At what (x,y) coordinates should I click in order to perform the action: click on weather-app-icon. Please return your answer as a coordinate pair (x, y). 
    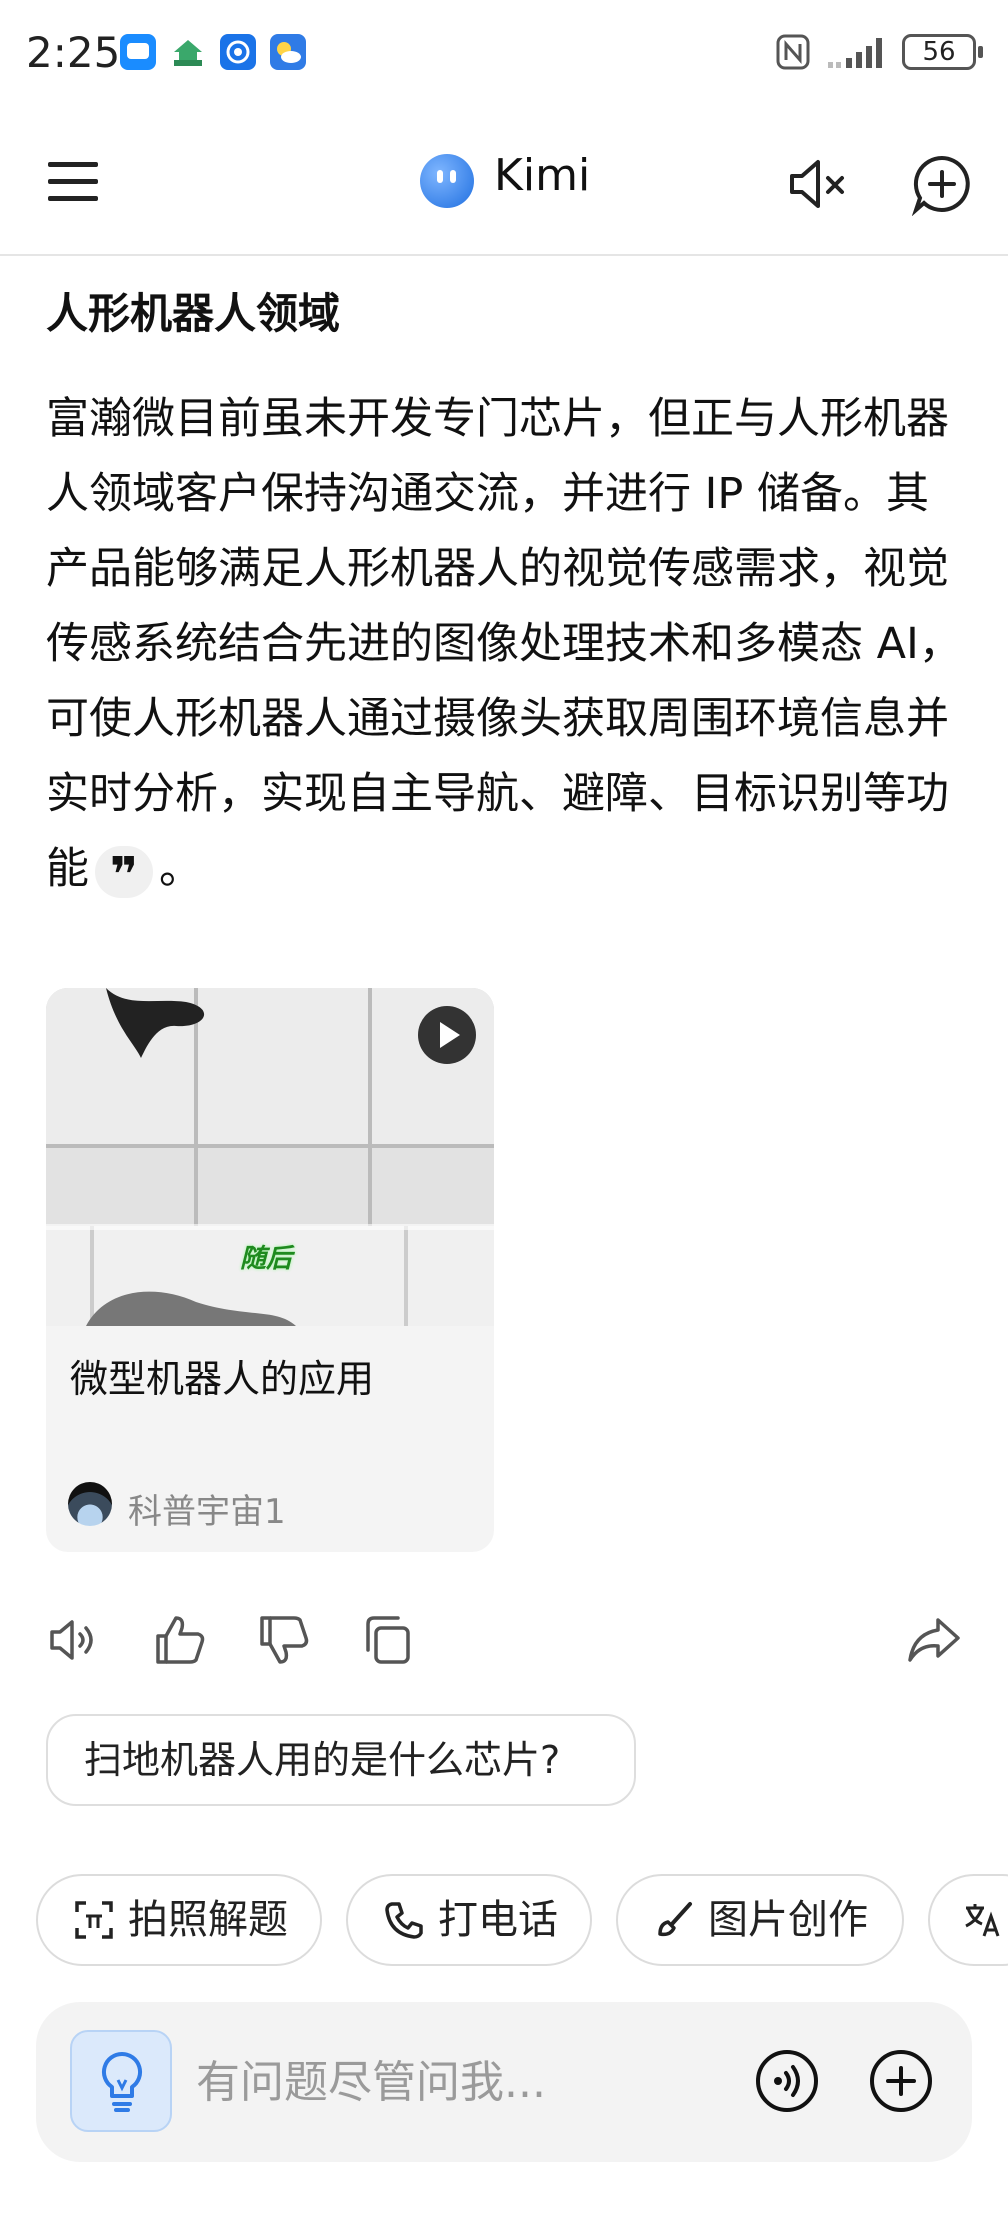
    Looking at the image, I should click on (288, 52).